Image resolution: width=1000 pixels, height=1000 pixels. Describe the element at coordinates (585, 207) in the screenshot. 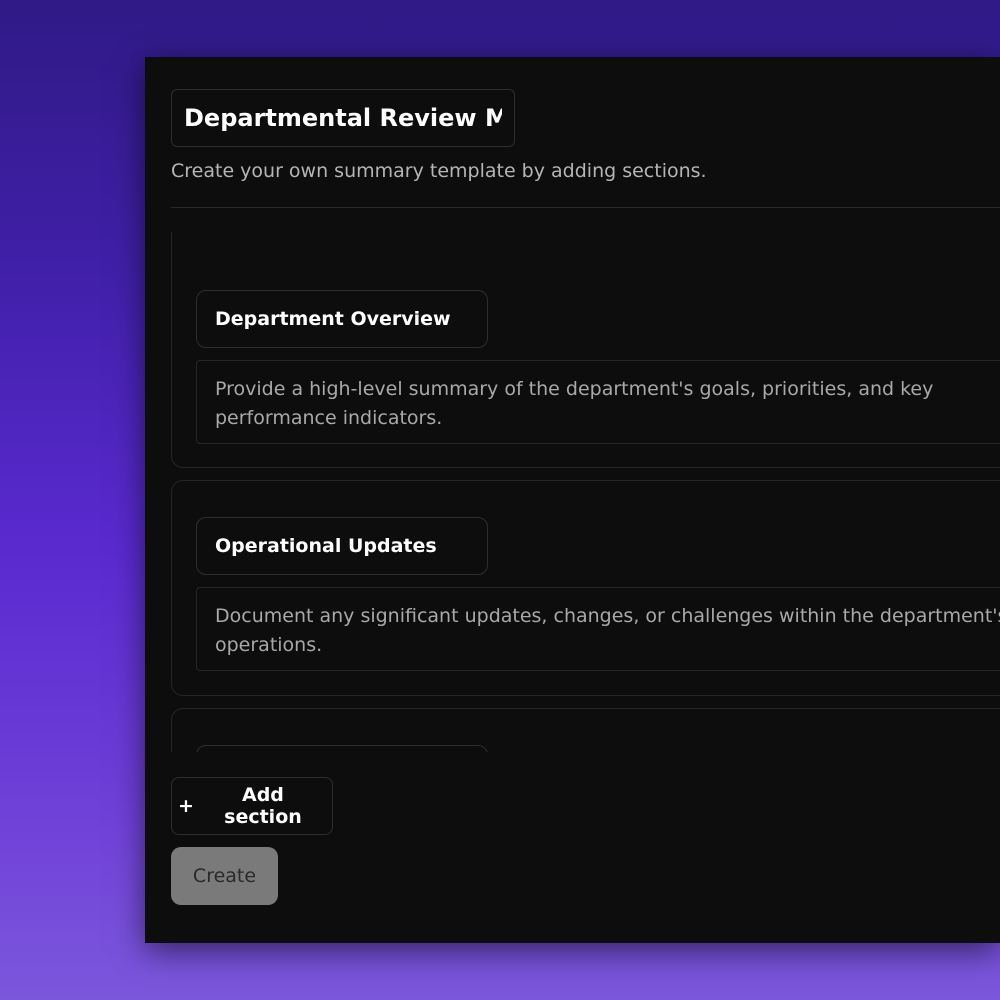

I see `divider` at that location.